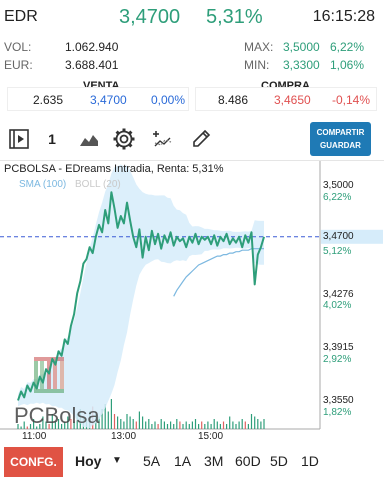  What do you see at coordinates (340, 139) in the screenshot?
I see `share-save-button: COMPARTIR GUARDAR` at bounding box center [340, 139].